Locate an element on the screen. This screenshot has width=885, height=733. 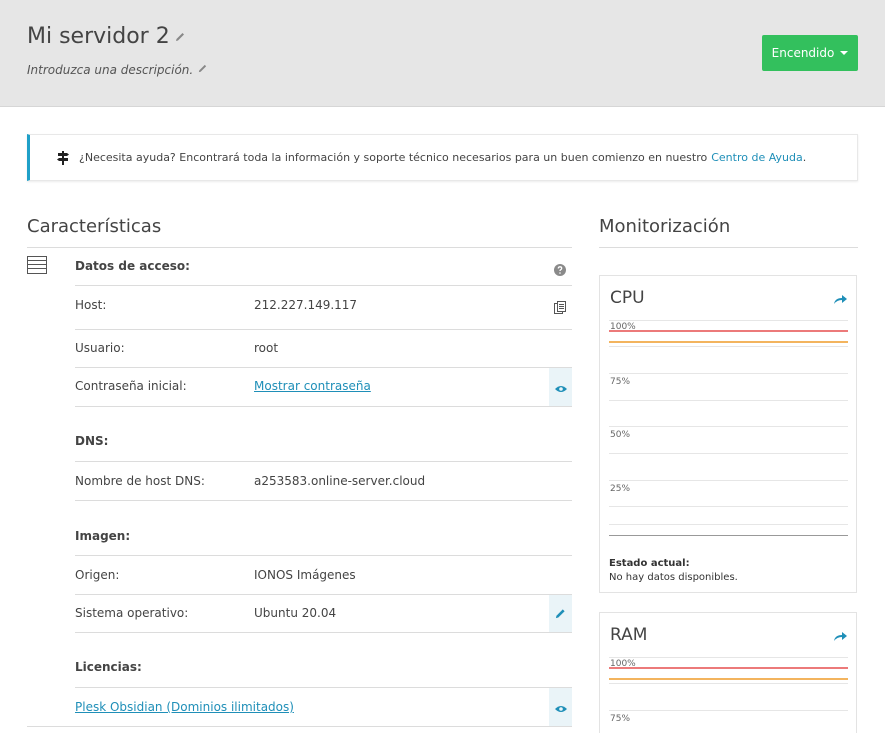
monitoring-divider is located at coordinates (728, 247).